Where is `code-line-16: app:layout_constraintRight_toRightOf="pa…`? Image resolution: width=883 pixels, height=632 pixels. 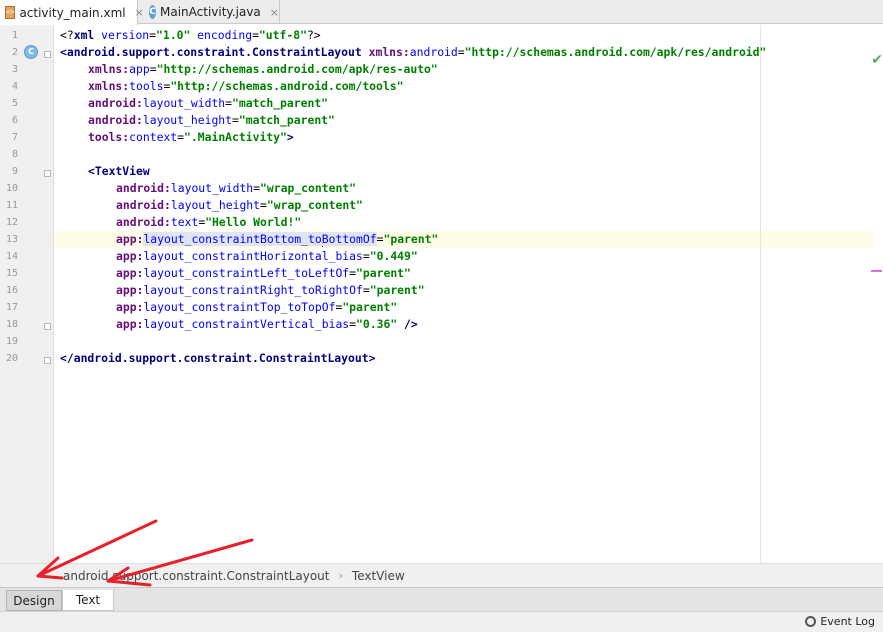
code-line-16: app:layout_constraintRight_toRightOf="pa… is located at coordinates (270, 290).